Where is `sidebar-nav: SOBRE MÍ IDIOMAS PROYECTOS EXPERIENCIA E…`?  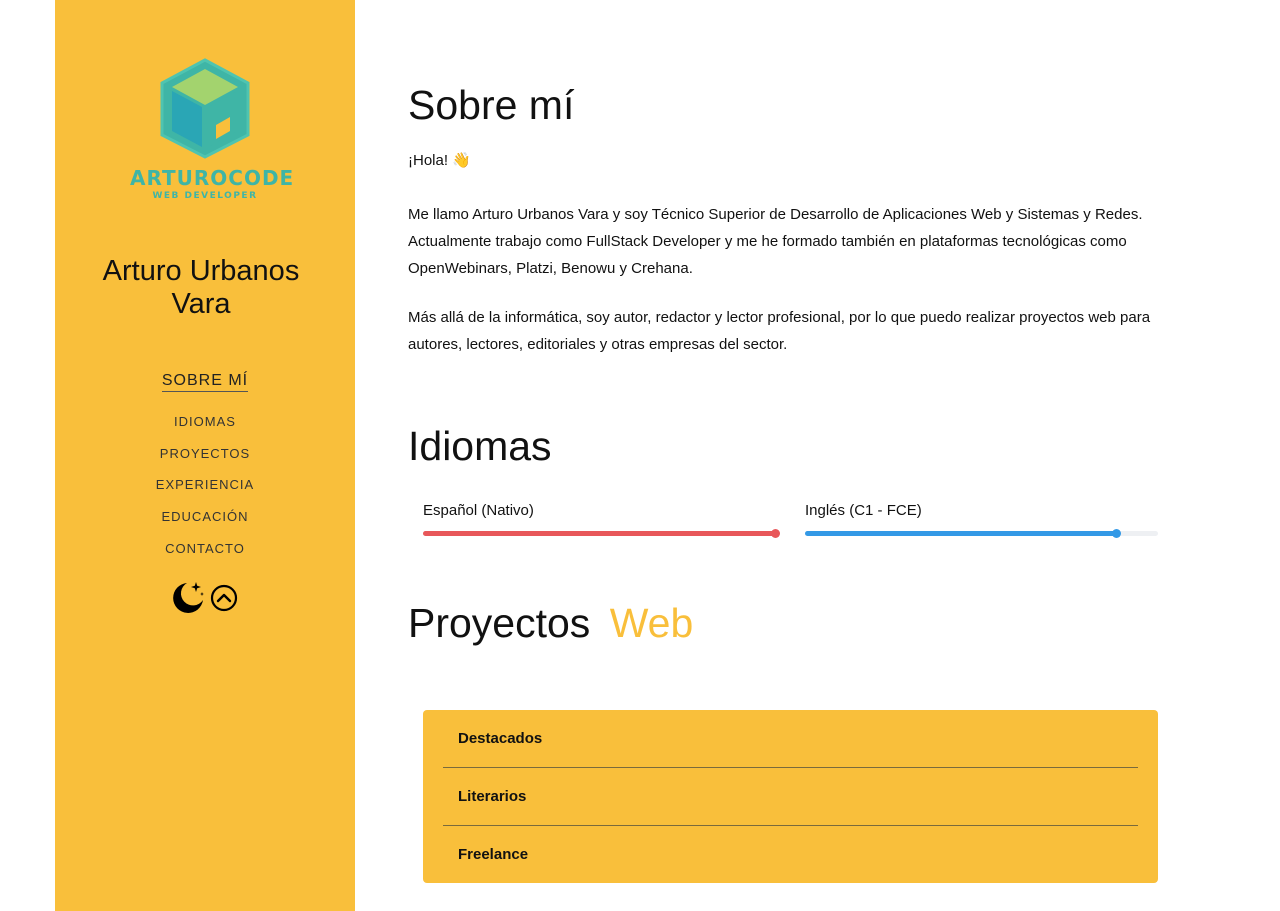
sidebar-nav: SOBRE MÍ IDIOMAS PROYECTOS EXPERIENCIA E… is located at coordinates (205, 466).